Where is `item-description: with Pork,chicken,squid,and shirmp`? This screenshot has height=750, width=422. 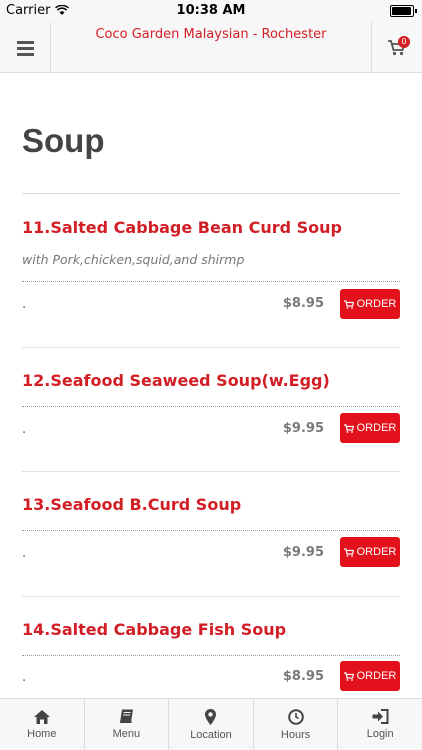 item-description: with Pork,chicken,squid,and shirmp is located at coordinates (133, 259).